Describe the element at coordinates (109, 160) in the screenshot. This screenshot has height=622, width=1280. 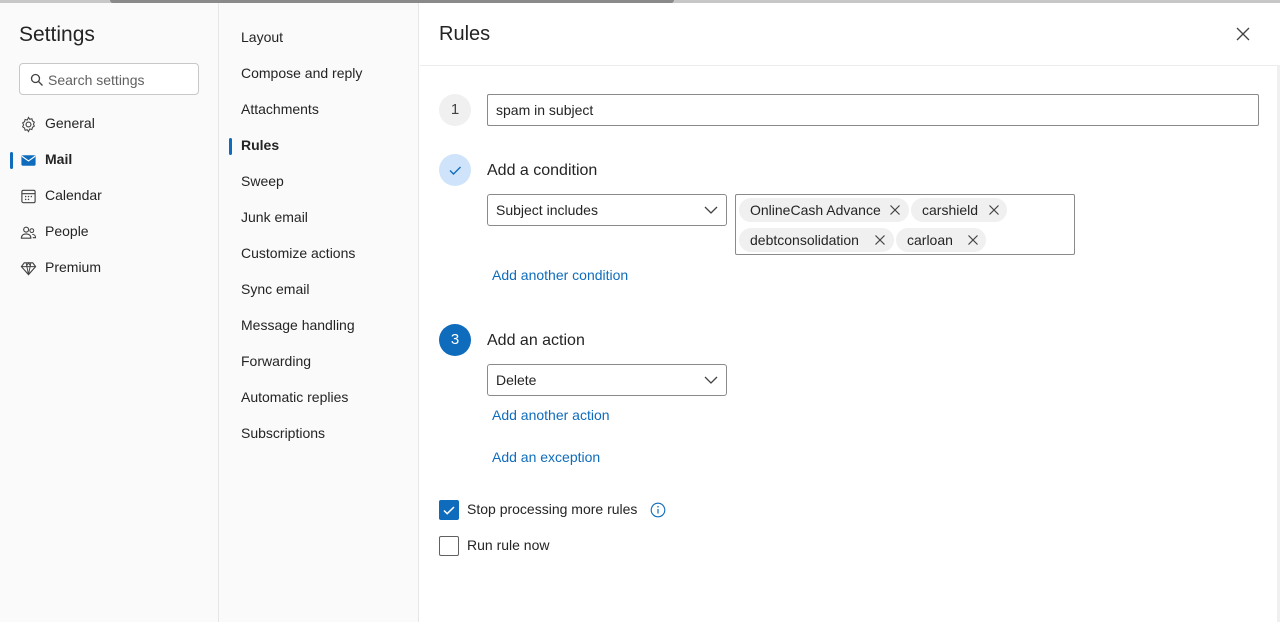
I see `sidebar-item-mail: Mail` at that location.